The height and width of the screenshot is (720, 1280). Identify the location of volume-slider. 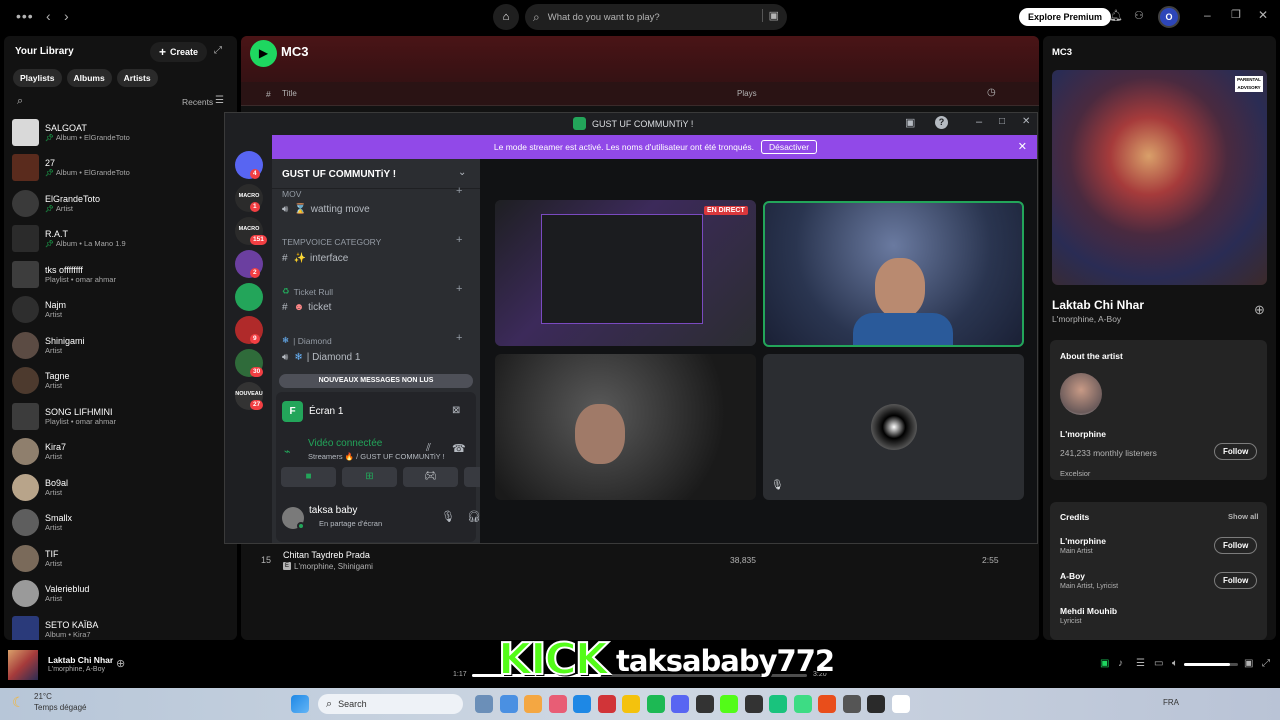
(1211, 664).